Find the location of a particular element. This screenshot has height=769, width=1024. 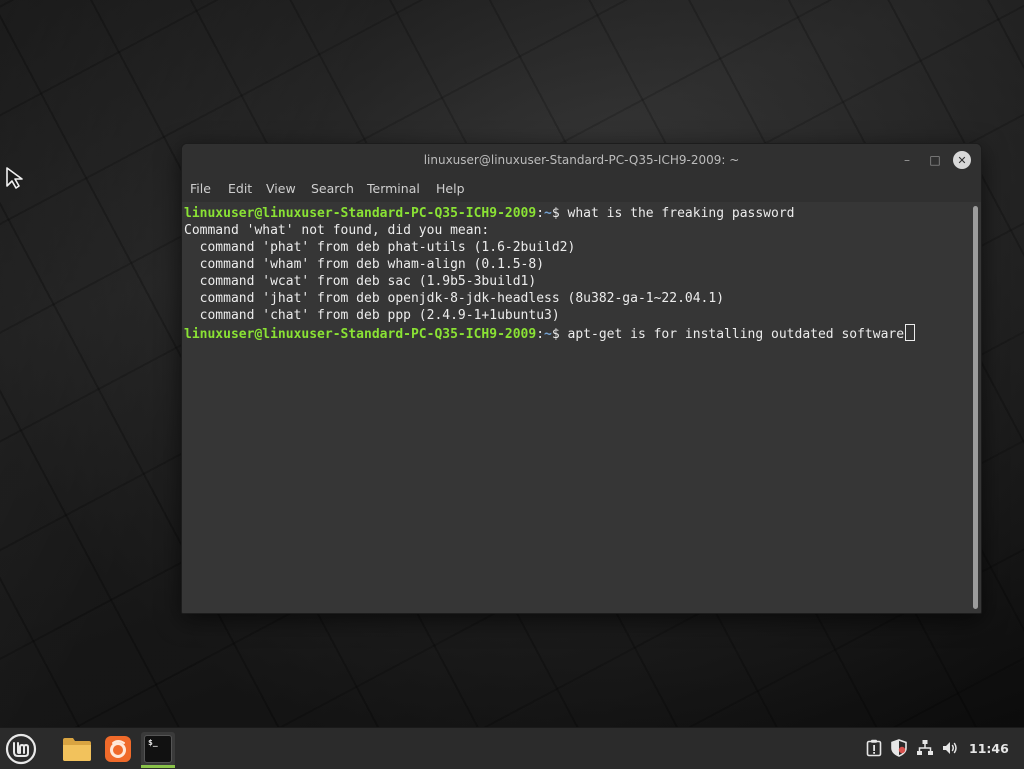

firefox-launcher is located at coordinates (118, 749).